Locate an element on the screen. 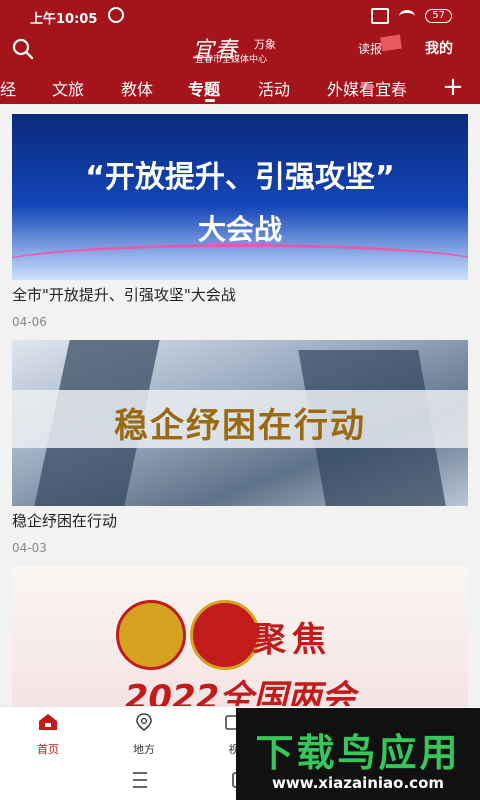 The image size is (480, 800). tab-education-sports: 教体 is located at coordinates (137, 88).